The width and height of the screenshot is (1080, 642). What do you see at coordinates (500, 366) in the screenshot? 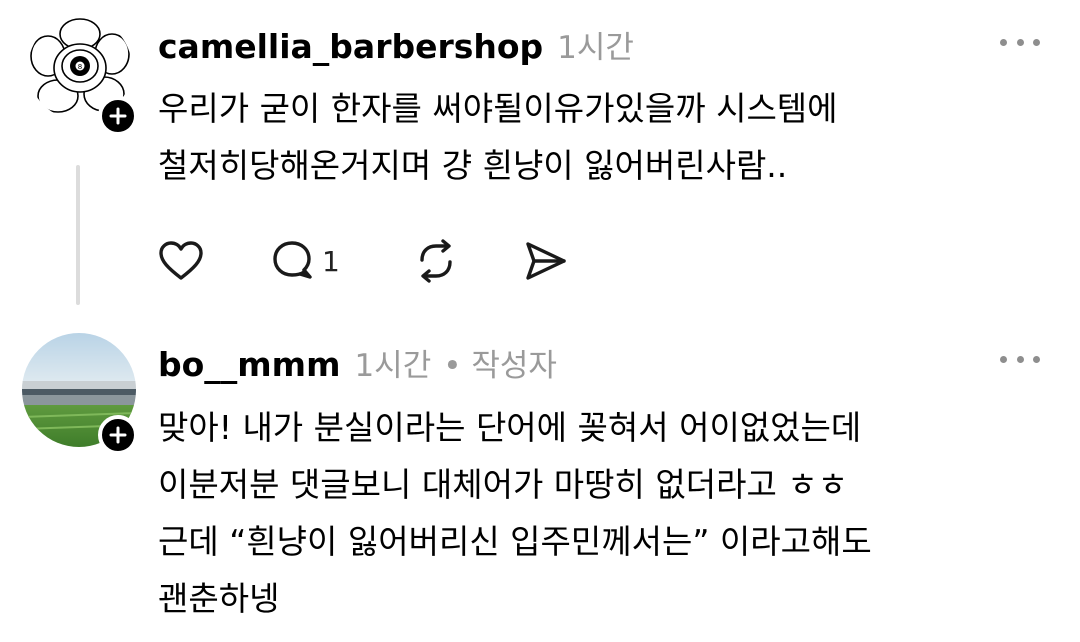
I see `author-tag: • 작성자` at bounding box center [500, 366].